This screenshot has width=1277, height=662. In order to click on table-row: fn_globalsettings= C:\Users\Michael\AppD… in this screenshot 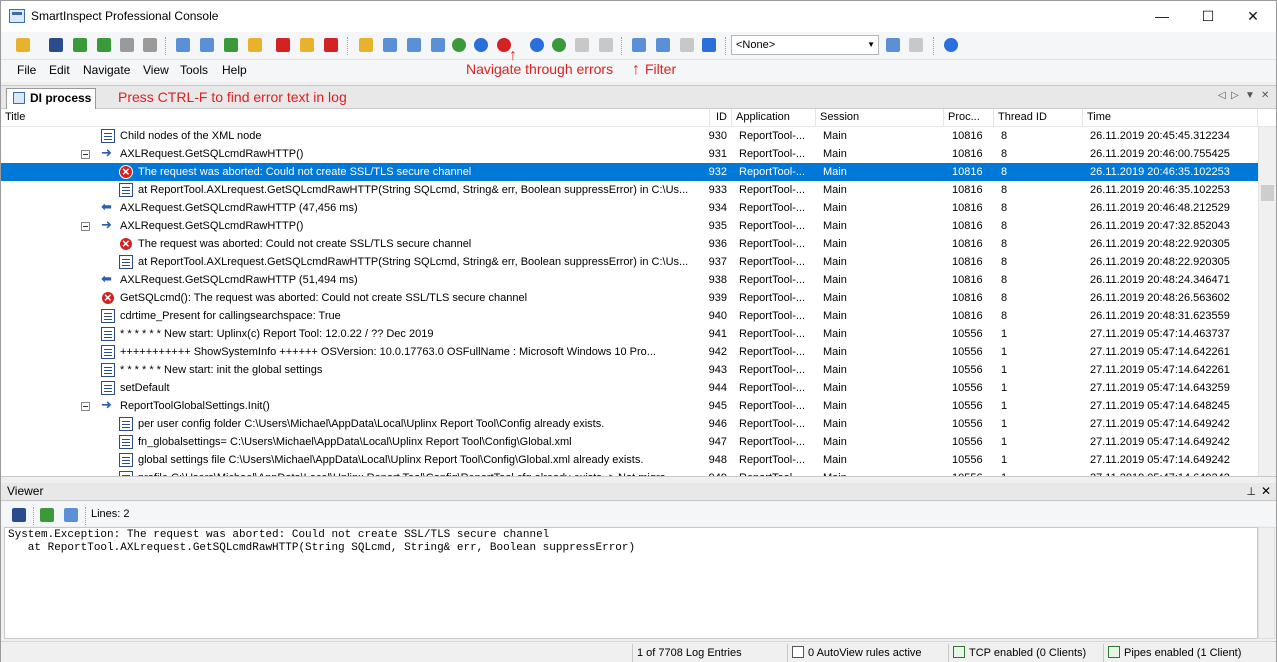, I will do `click(629, 442)`.